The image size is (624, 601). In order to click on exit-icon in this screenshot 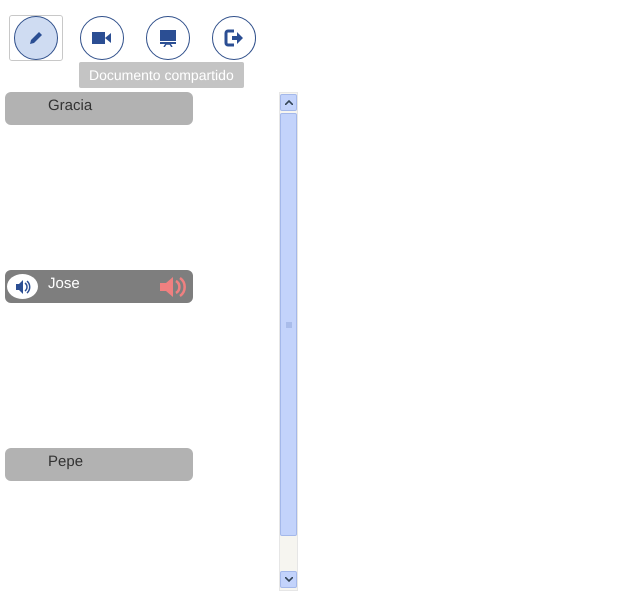, I will do `click(234, 38)`.